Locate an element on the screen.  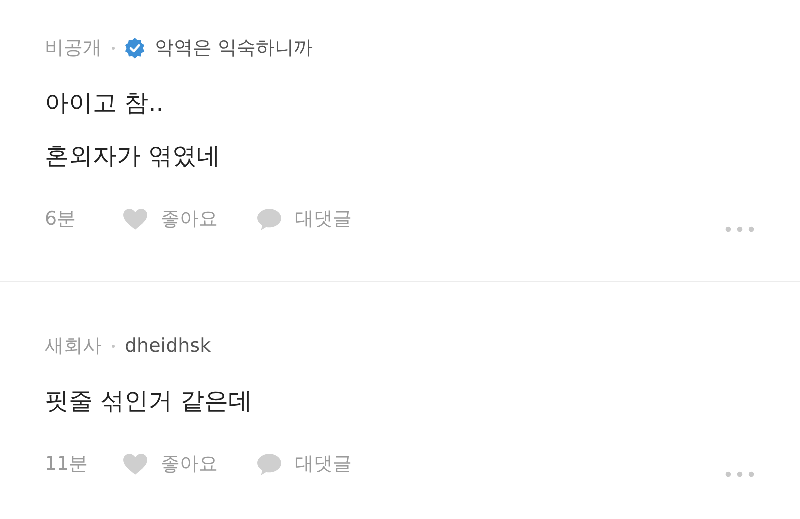
comment-text: 핏줄 섞인거 같은데 is located at coordinates (149, 401).